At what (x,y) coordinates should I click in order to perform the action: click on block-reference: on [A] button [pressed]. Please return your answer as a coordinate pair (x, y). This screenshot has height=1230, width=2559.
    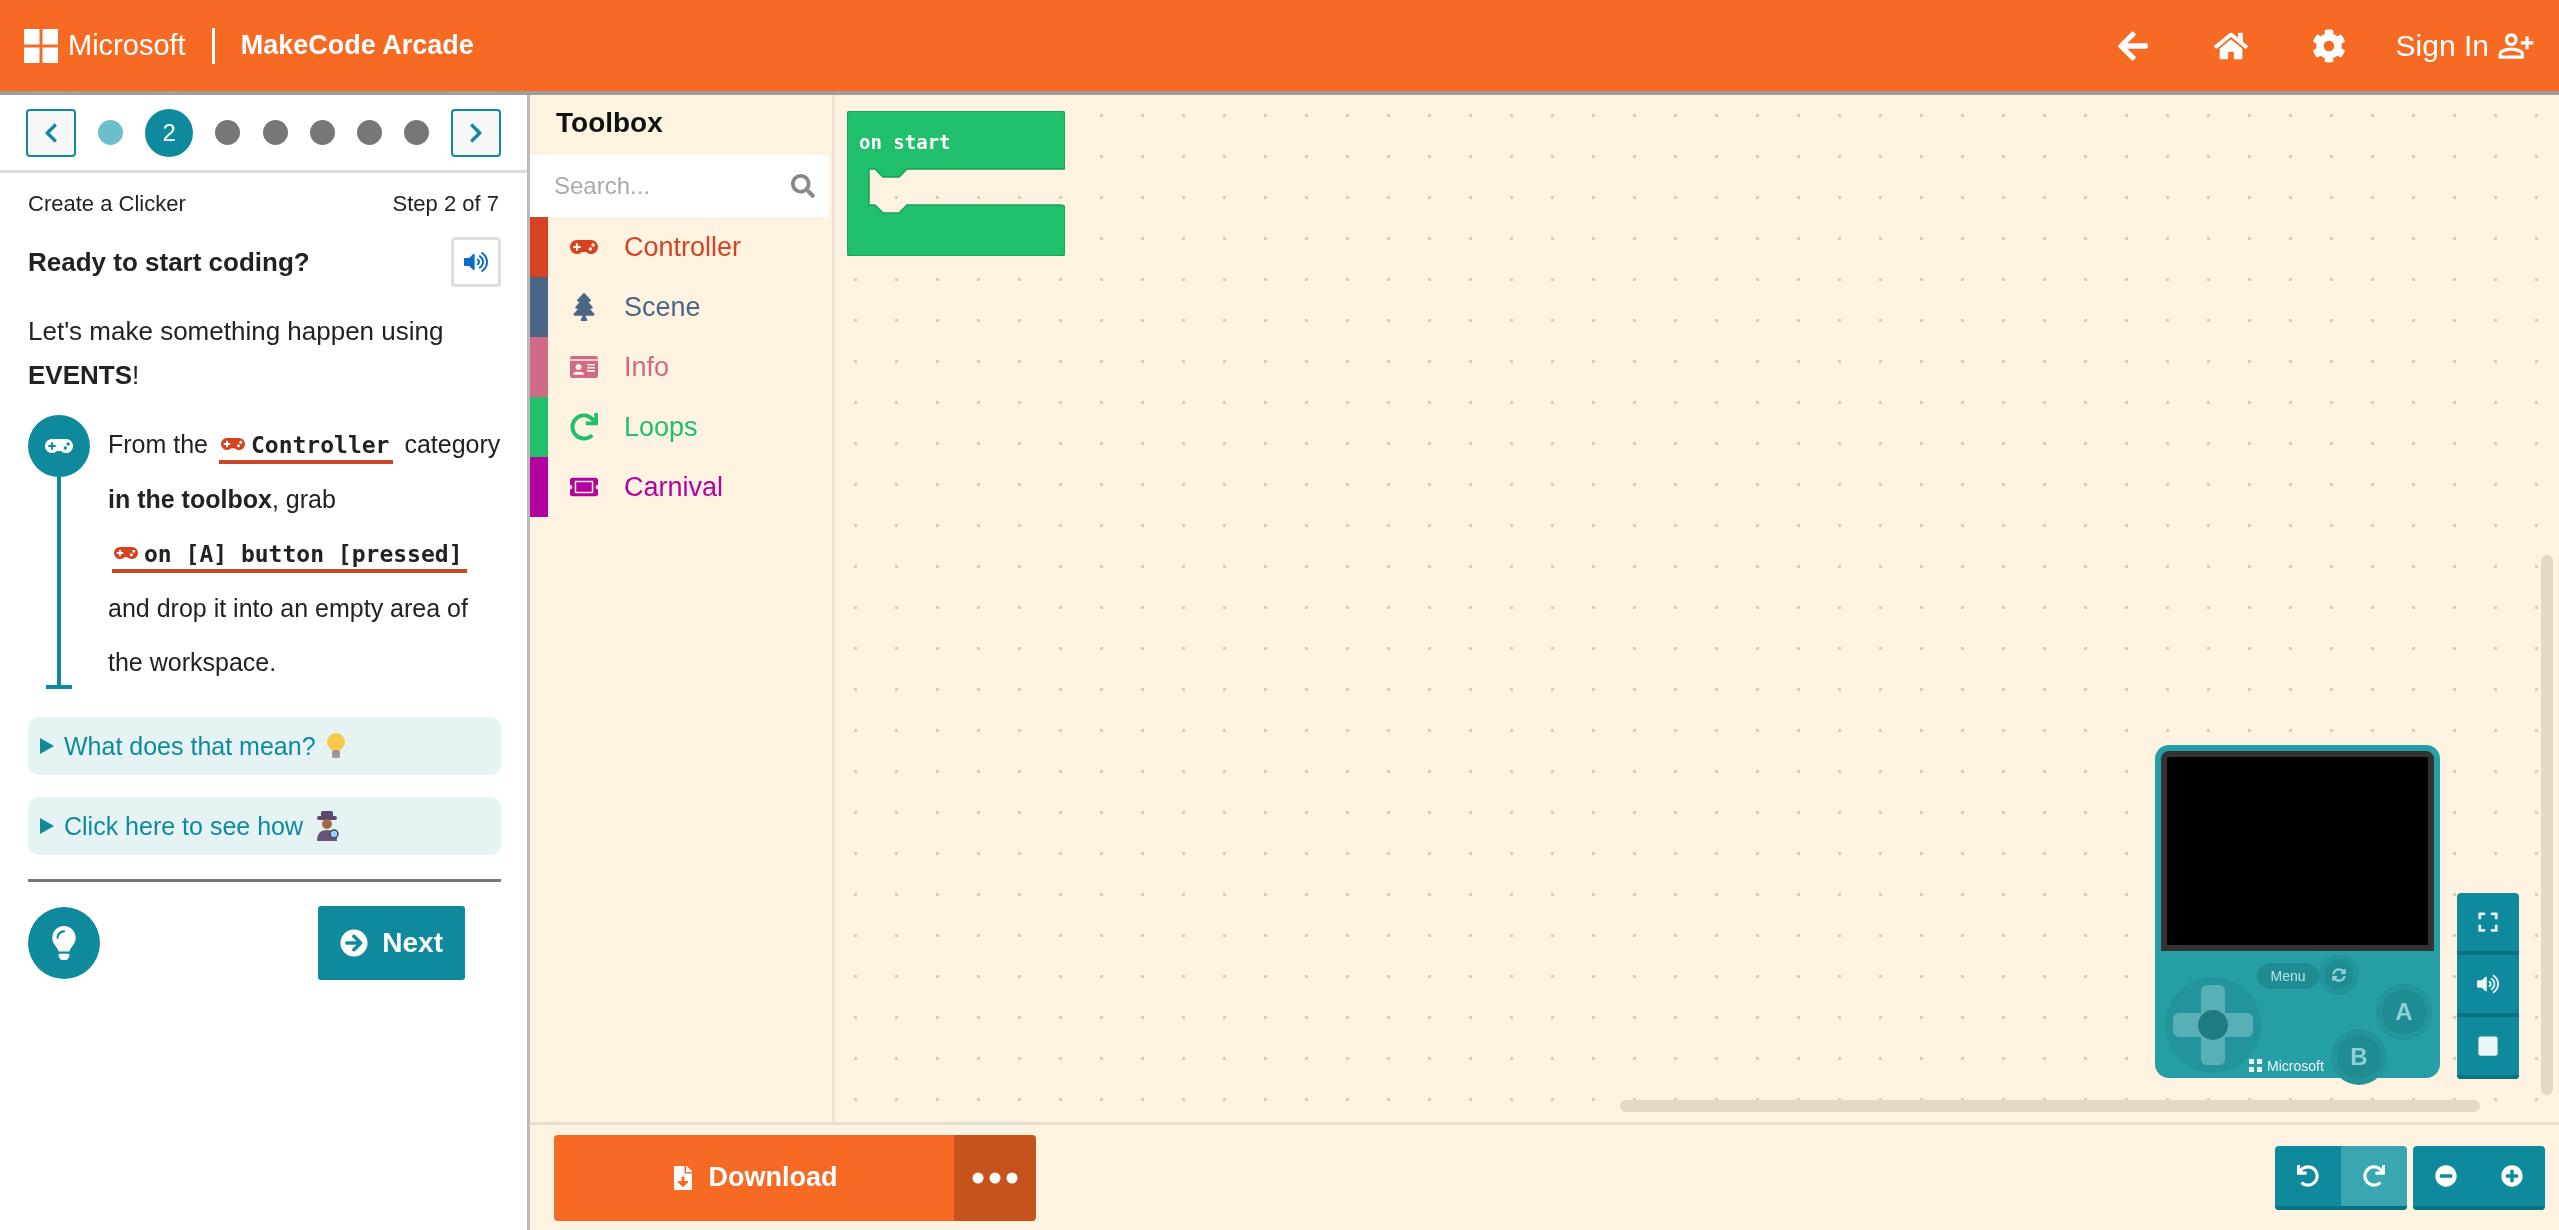
    Looking at the image, I should click on (289, 556).